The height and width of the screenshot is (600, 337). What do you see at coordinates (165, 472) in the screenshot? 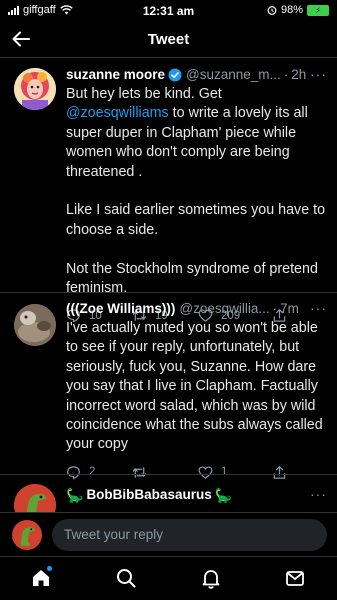
I see `retweet-button` at bounding box center [165, 472].